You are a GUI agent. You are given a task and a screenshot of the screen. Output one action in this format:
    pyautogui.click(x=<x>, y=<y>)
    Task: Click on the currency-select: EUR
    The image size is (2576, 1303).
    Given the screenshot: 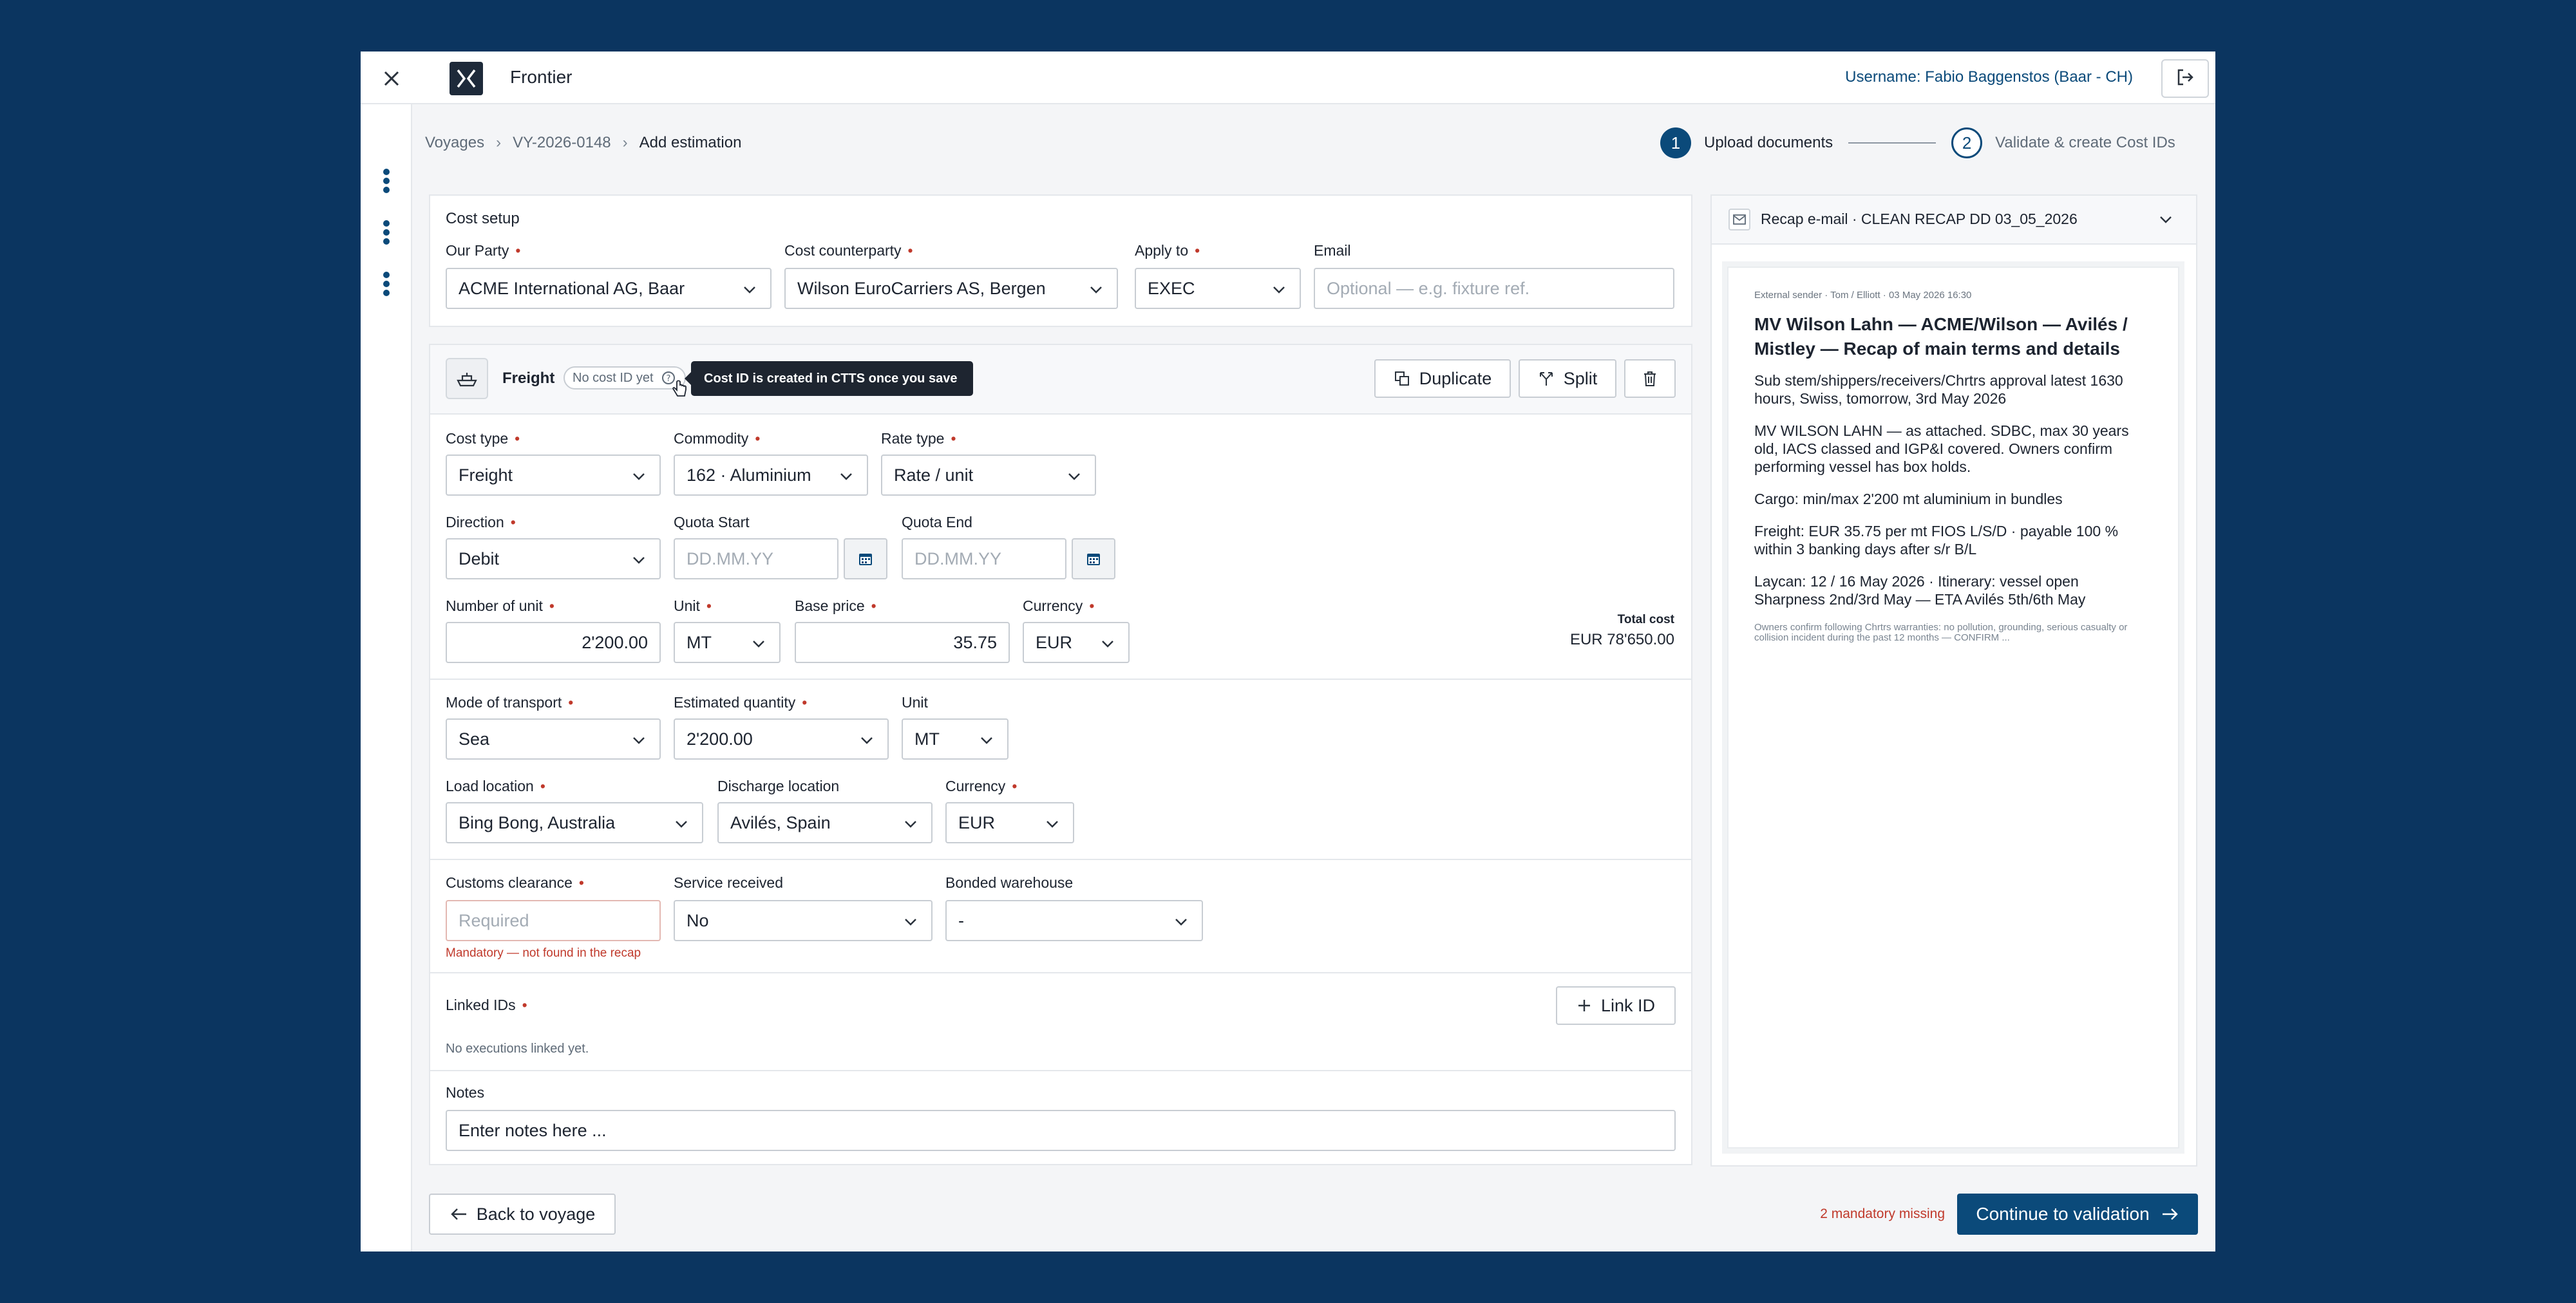 What is the action you would take?
    pyautogui.click(x=1076, y=642)
    